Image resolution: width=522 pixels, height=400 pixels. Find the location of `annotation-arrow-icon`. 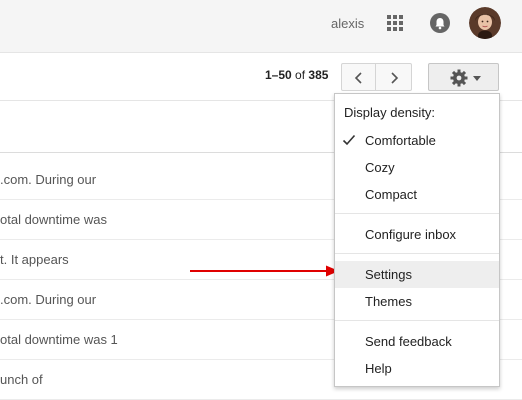

annotation-arrow-icon is located at coordinates (264, 271).